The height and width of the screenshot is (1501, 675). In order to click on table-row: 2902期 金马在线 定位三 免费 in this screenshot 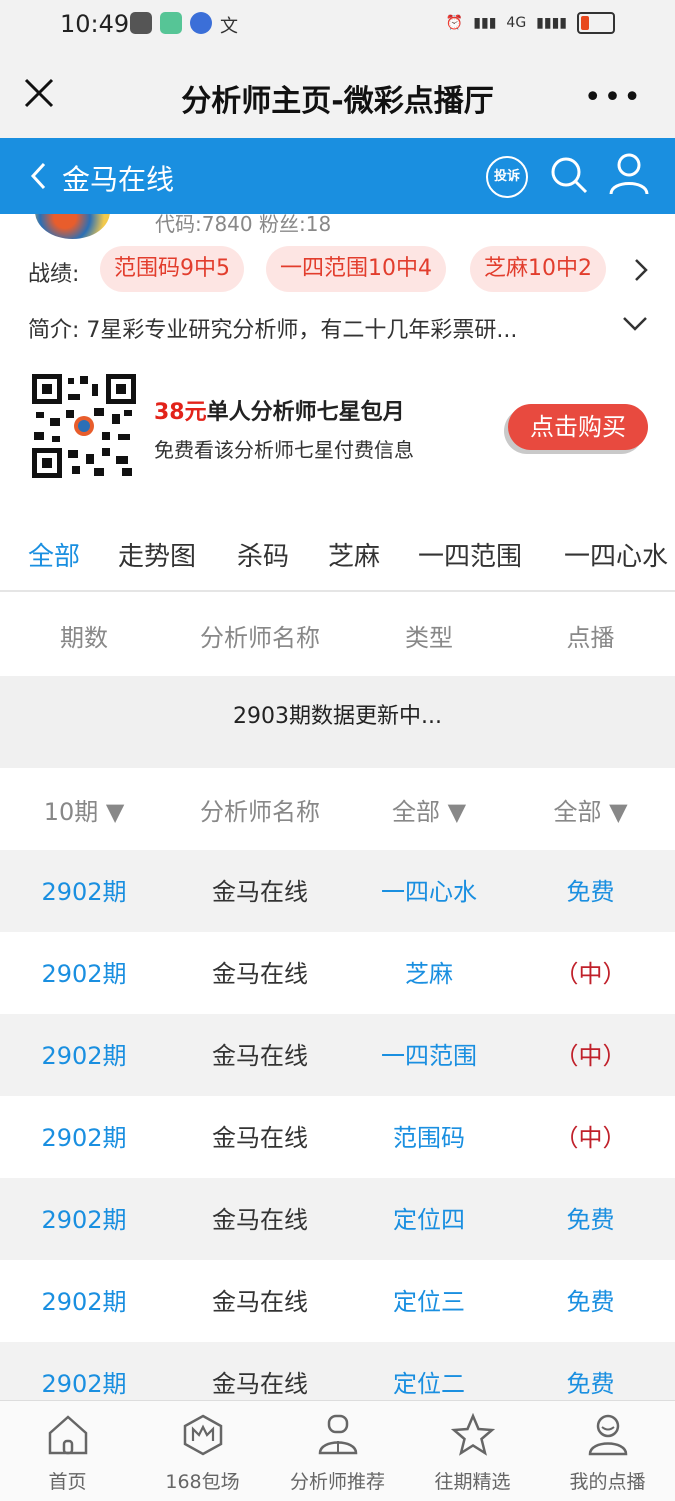, I will do `click(337, 1301)`.